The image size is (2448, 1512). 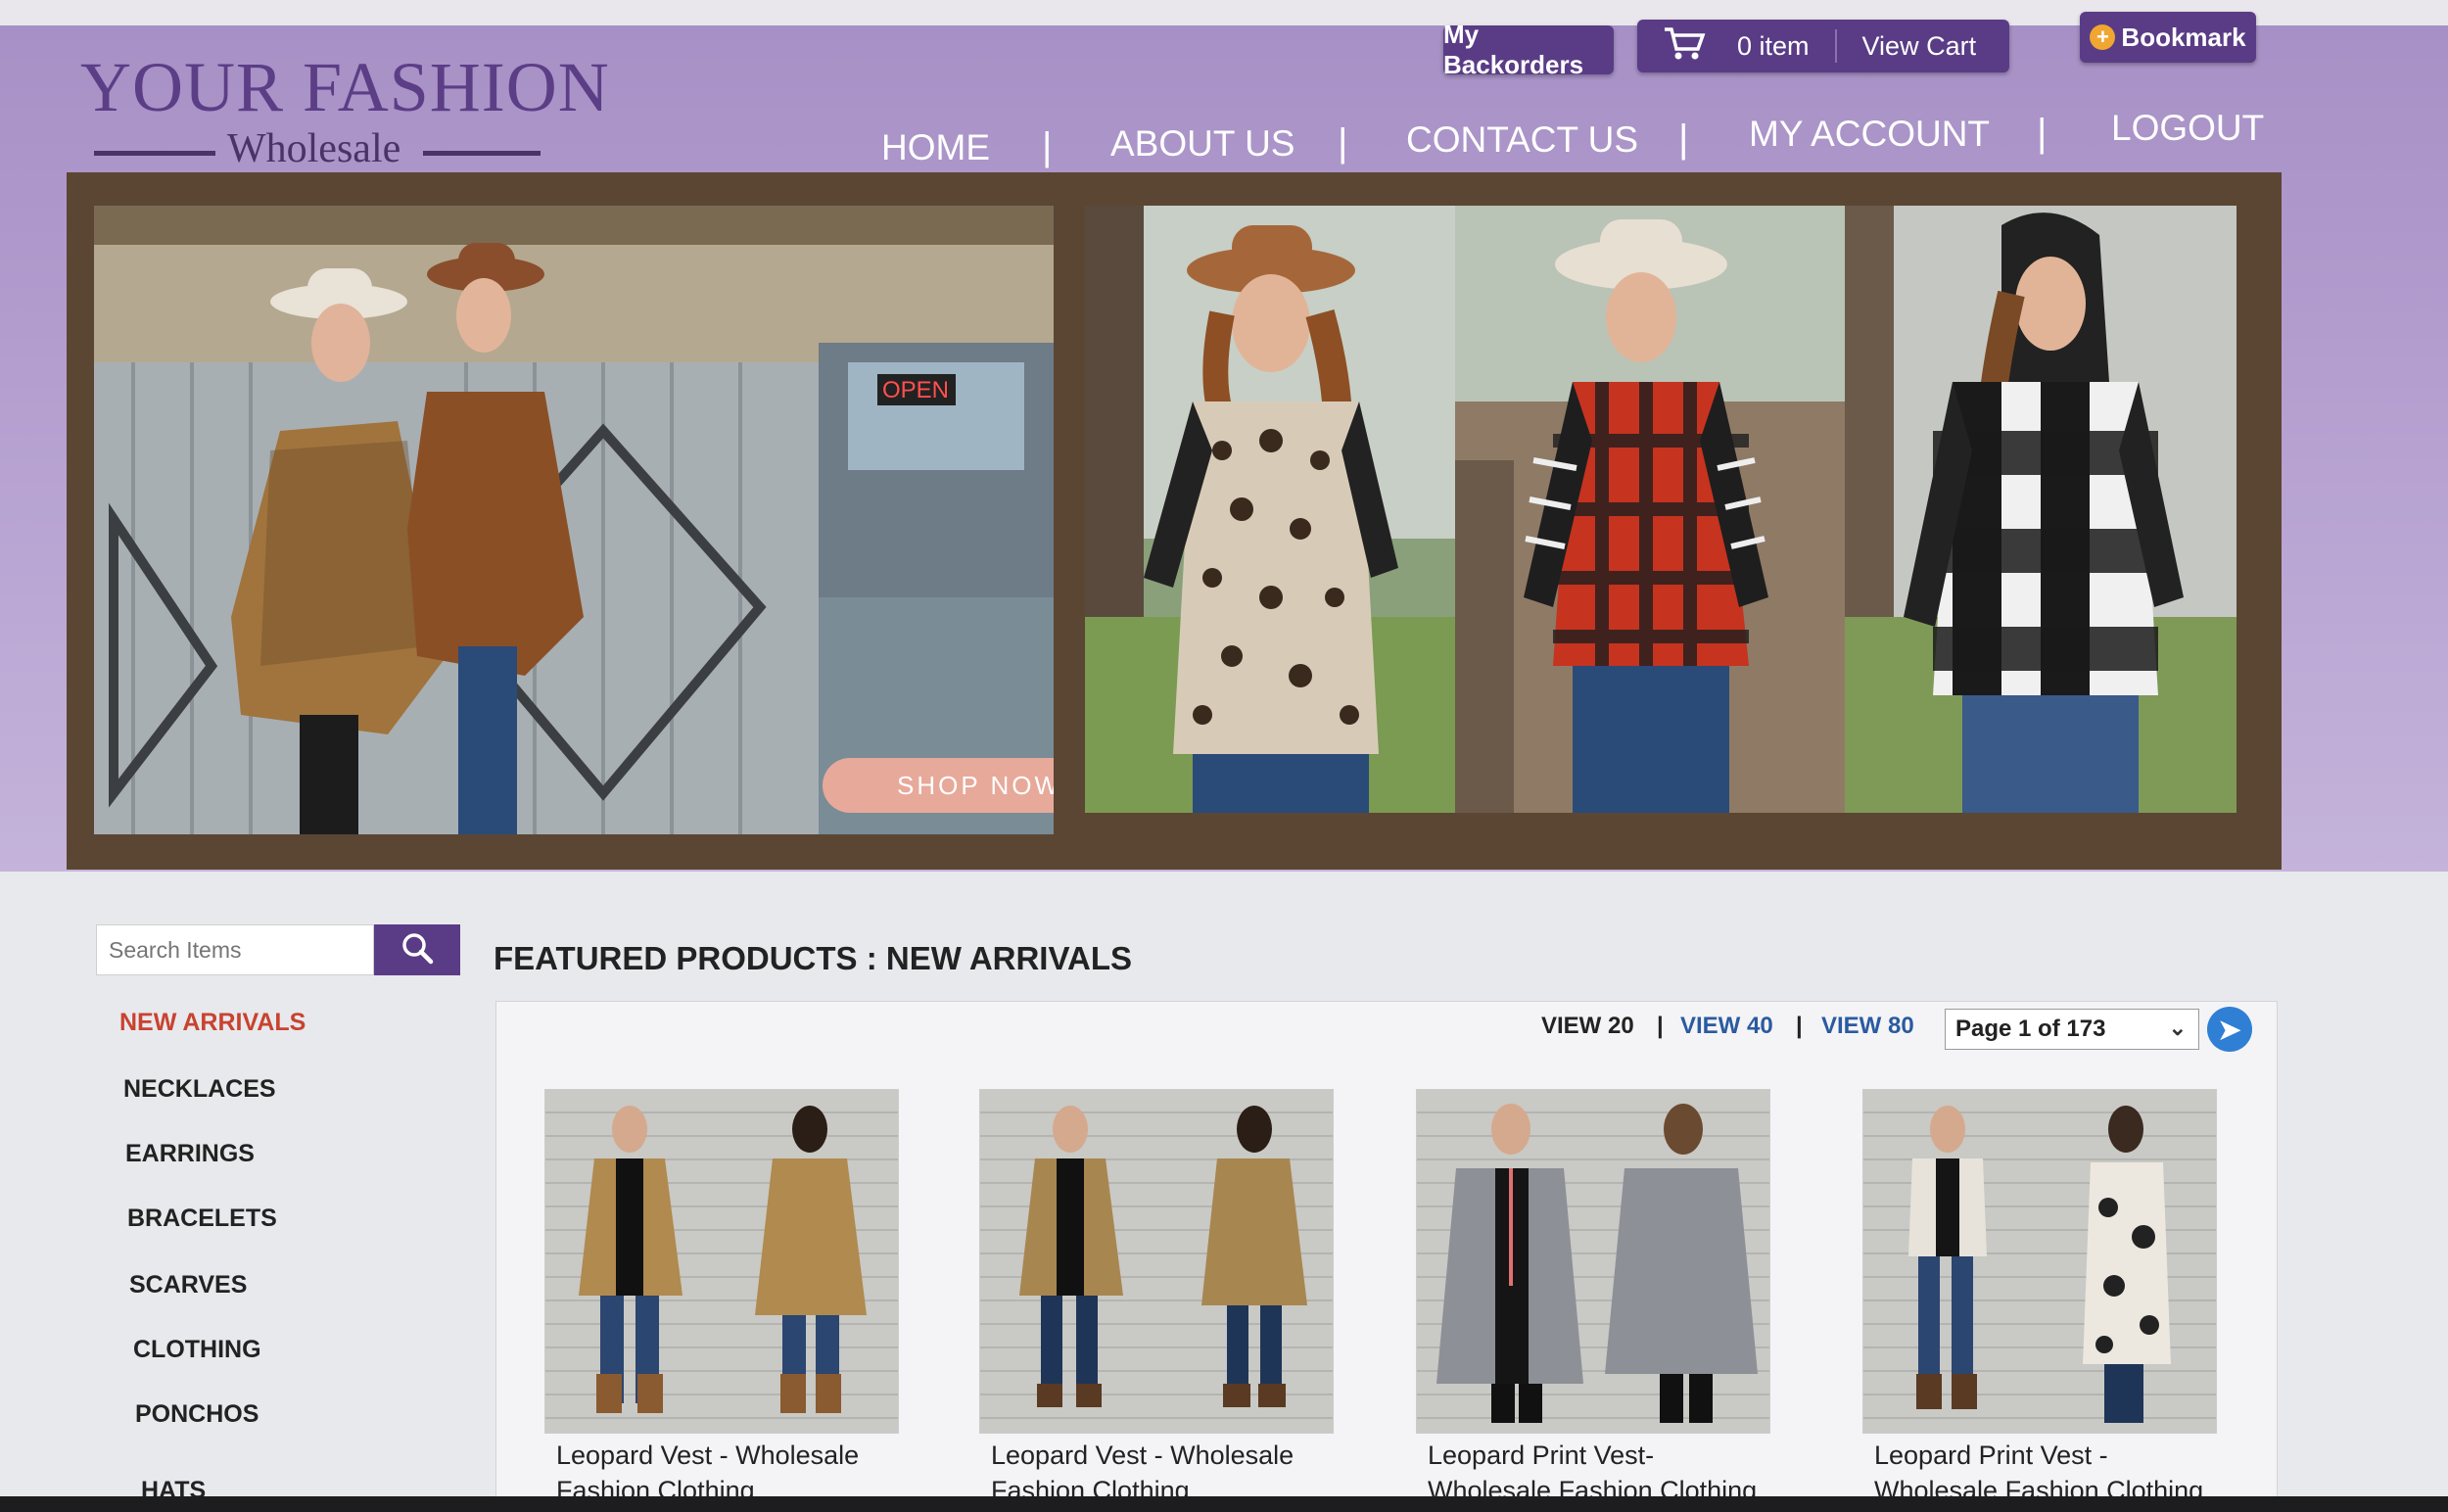 What do you see at coordinates (314, 148) in the screenshot?
I see `logo-sub-text: Wholesale` at bounding box center [314, 148].